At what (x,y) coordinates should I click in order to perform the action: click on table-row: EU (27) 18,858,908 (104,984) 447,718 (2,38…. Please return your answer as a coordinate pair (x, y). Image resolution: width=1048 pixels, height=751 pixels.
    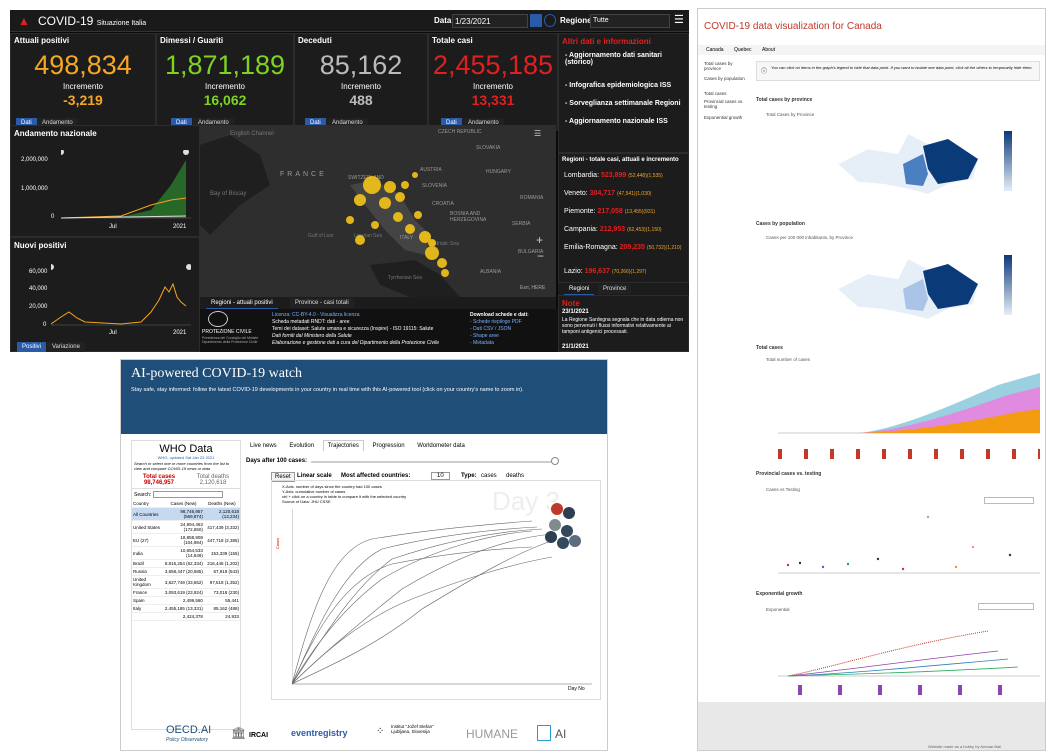
    Looking at the image, I should click on (186, 540).